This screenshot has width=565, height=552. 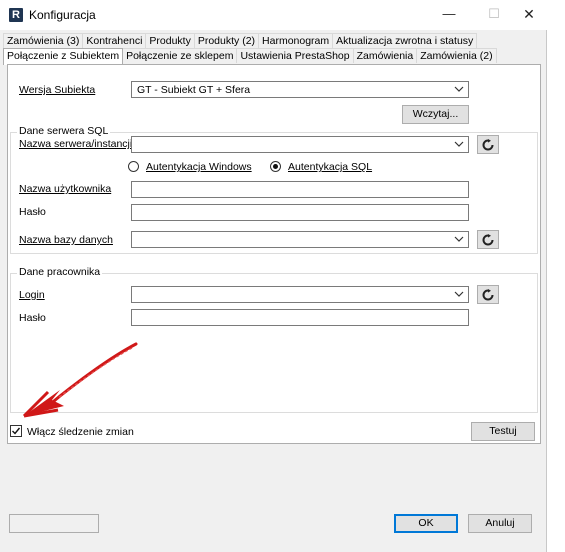 What do you see at coordinates (133, 166) in the screenshot?
I see `auth-windows-radio` at bounding box center [133, 166].